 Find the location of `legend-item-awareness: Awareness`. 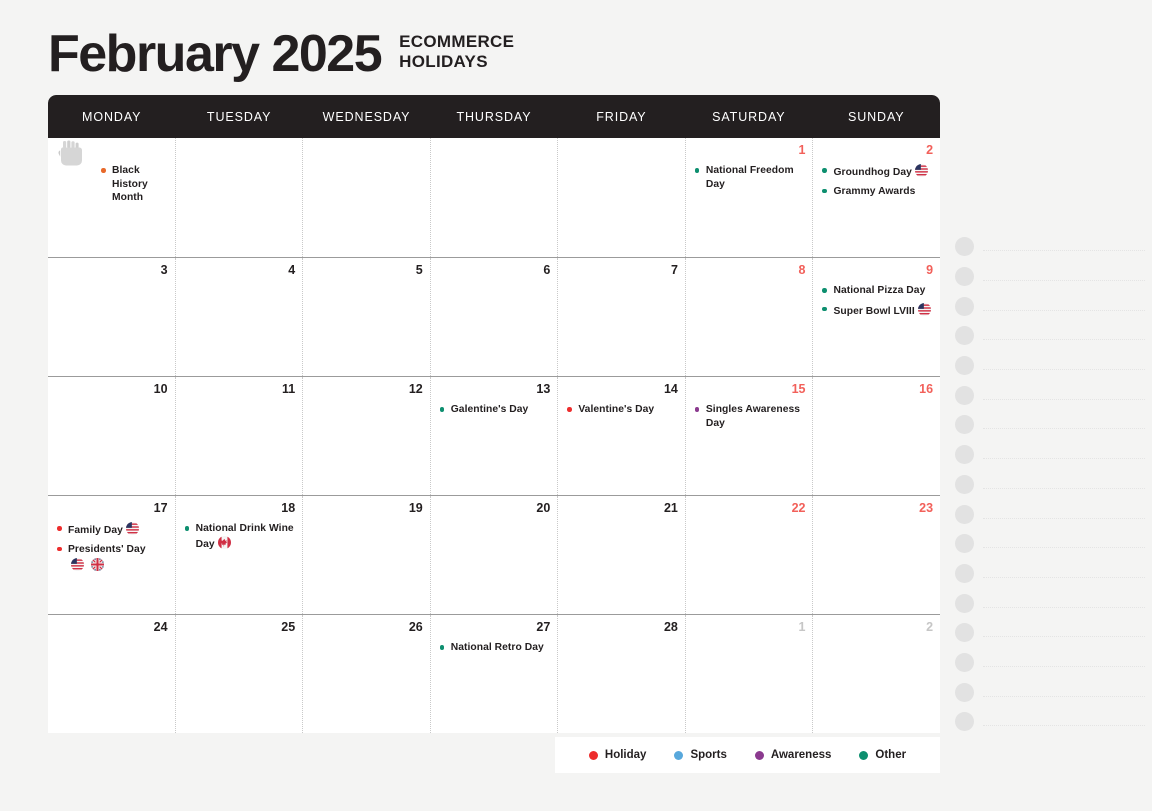

legend-item-awareness: Awareness is located at coordinates (792, 755).